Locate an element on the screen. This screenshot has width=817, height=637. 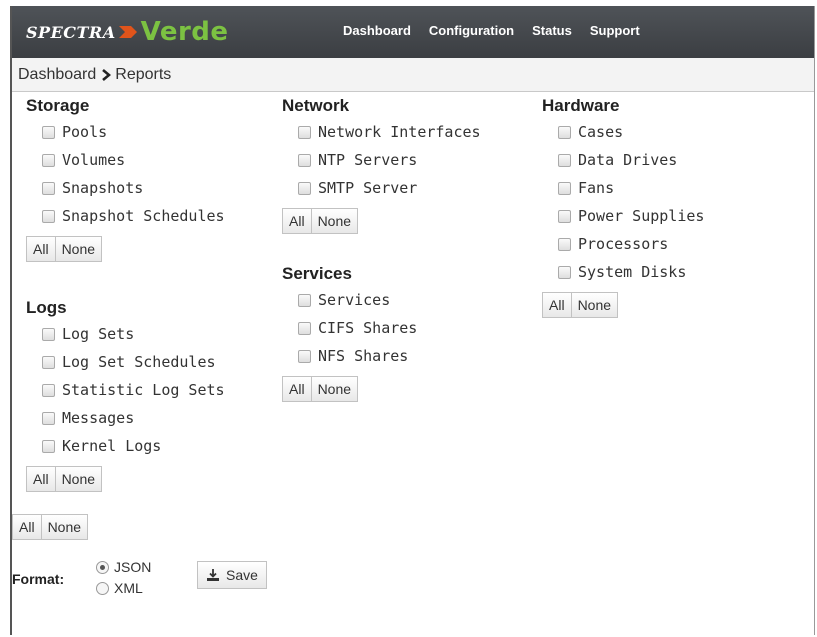
radio-xml is located at coordinates (102, 588).